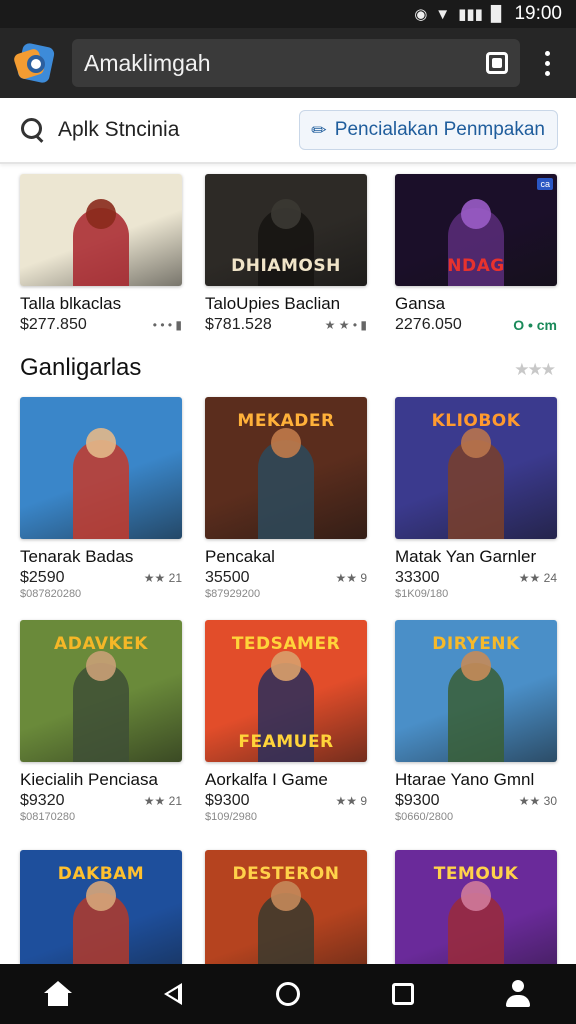 This screenshot has width=576, height=1024. I want to click on game-price: $2590, so click(42, 577).